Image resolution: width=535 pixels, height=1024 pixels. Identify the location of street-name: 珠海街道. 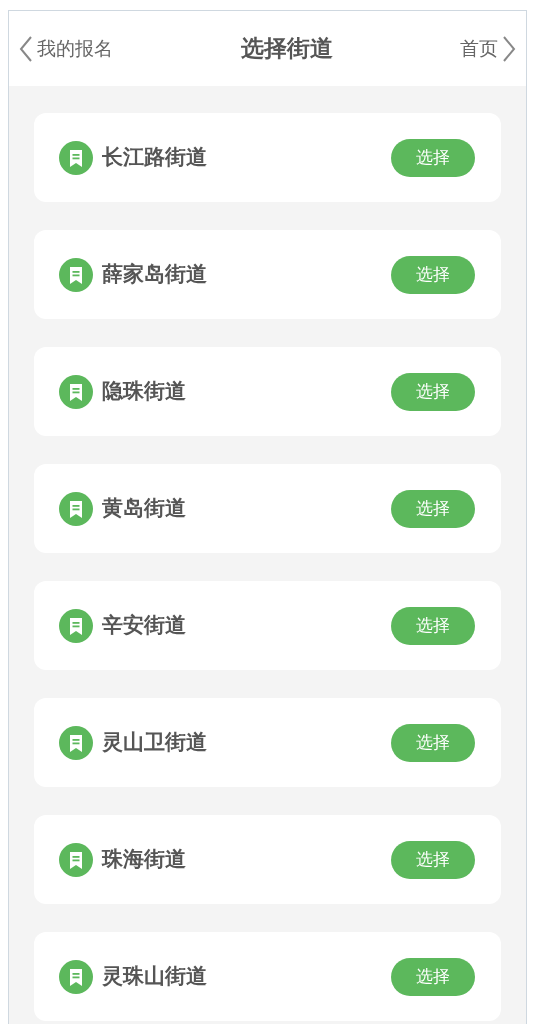
(144, 859).